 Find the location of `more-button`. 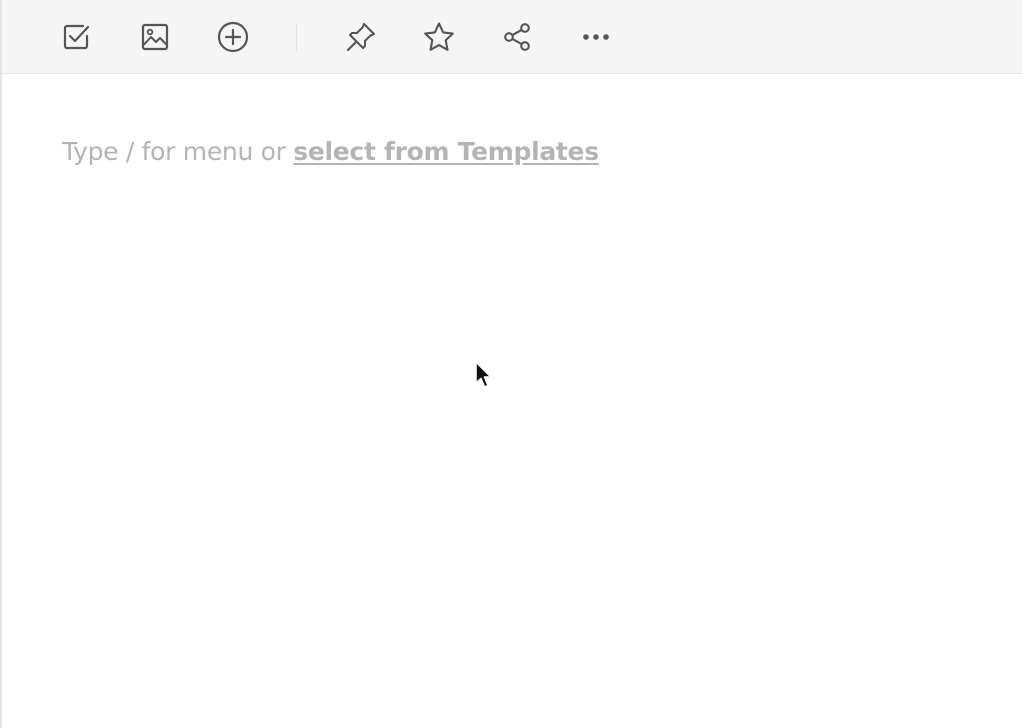

more-button is located at coordinates (596, 37).